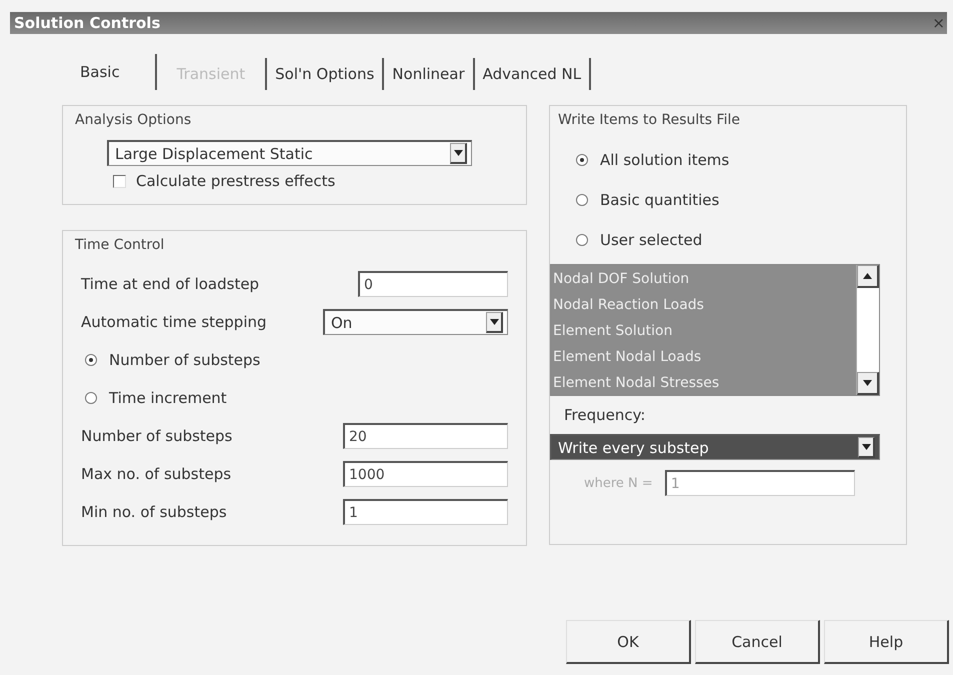  What do you see at coordinates (649, 120) in the screenshot?
I see `group-title: Write Items to Results File` at bounding box center [649, 120].